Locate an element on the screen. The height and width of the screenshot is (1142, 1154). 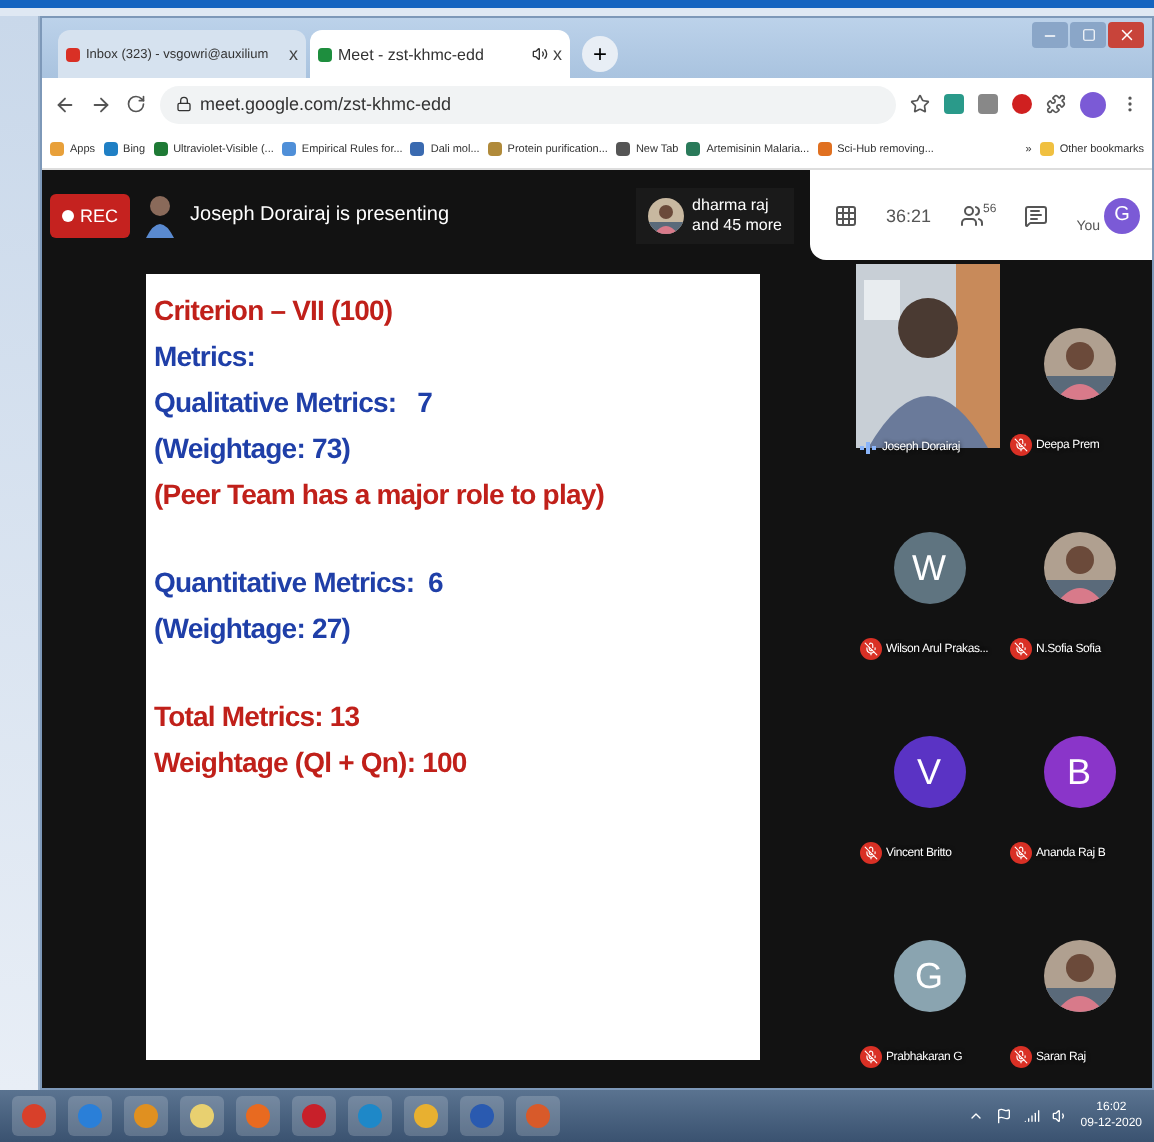
avatar: V is located at coordinates (929, 772).